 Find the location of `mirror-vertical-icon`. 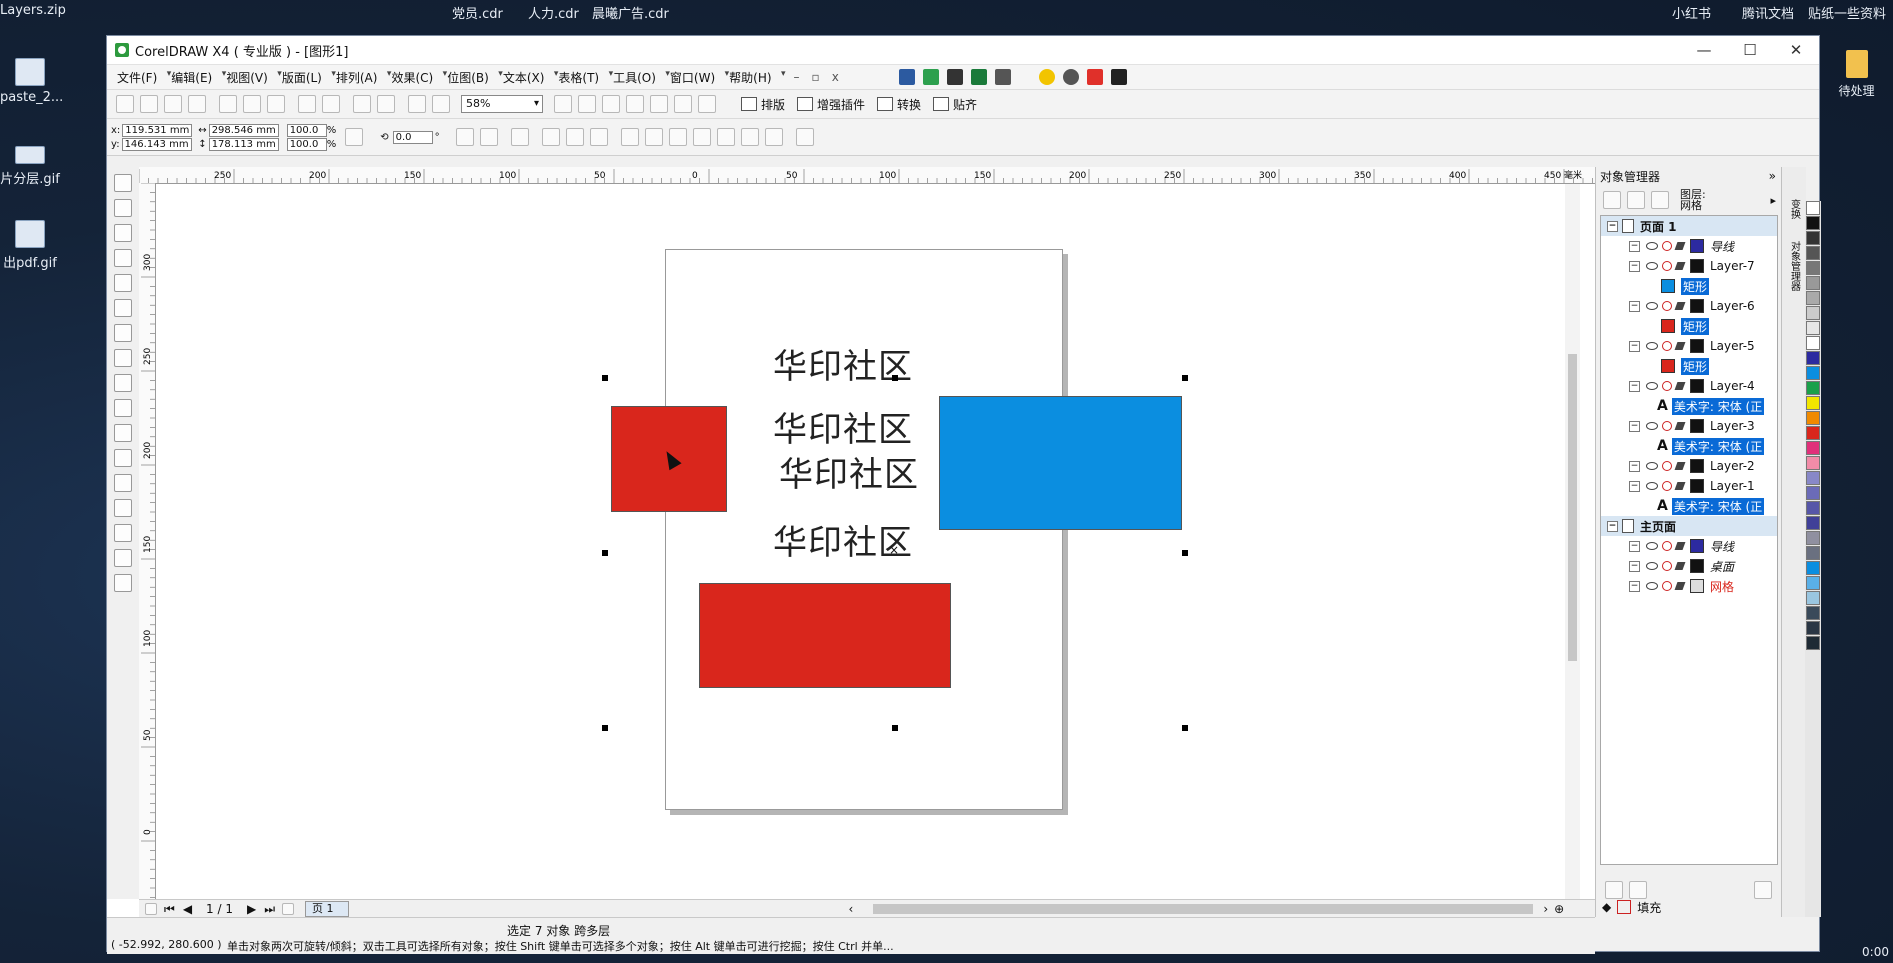

mirror-vertical-icon is located at coordinates (488, 137).